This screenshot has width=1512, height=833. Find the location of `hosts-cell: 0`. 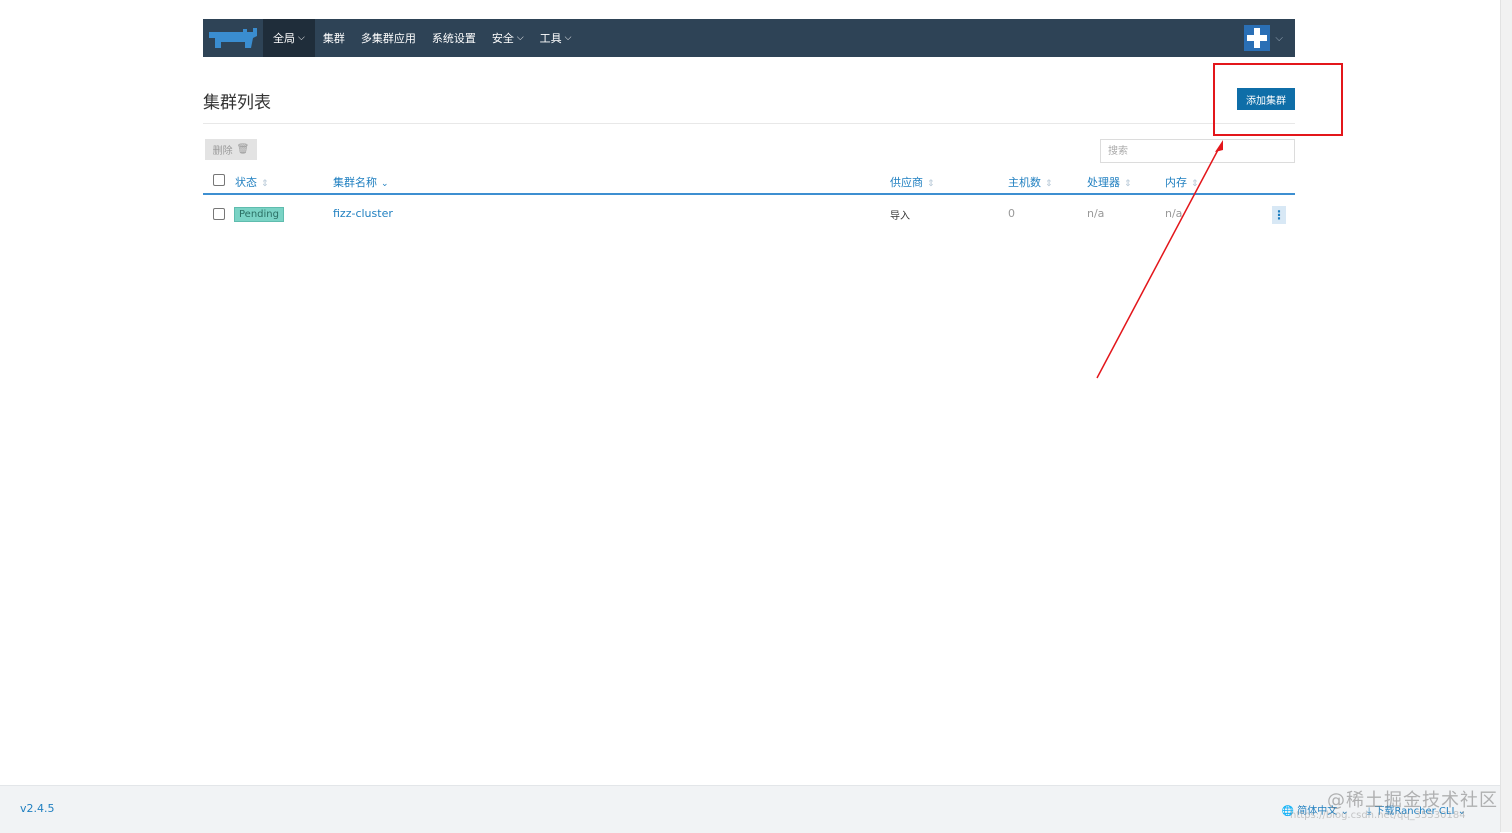

hosts-cell: 0 is located at coordinates (1011, 213).